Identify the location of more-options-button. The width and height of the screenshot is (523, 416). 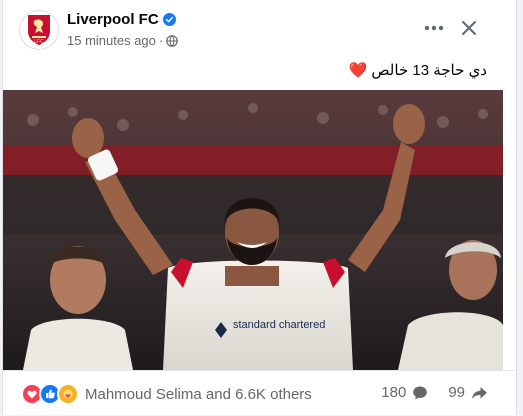
(434, 28).